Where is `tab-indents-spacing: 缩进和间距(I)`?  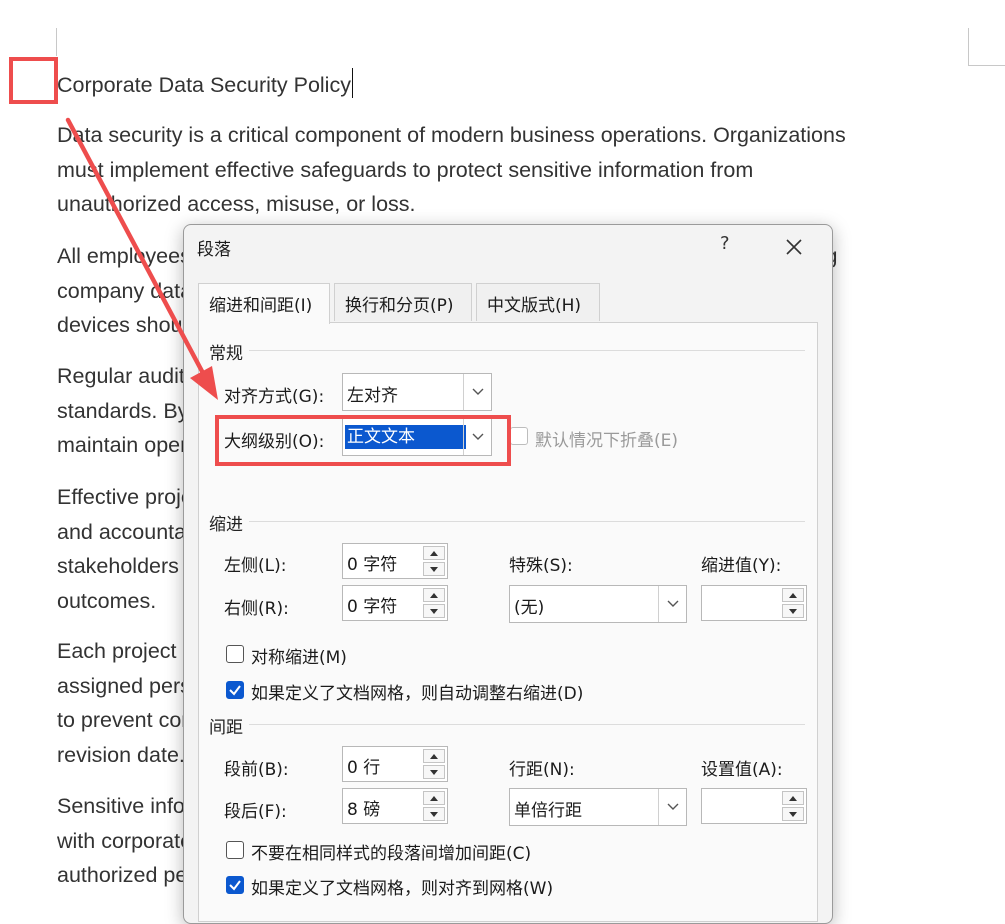
tab-indents-spacing: 缩进和间距(I) is located at coordinates (264, 303).